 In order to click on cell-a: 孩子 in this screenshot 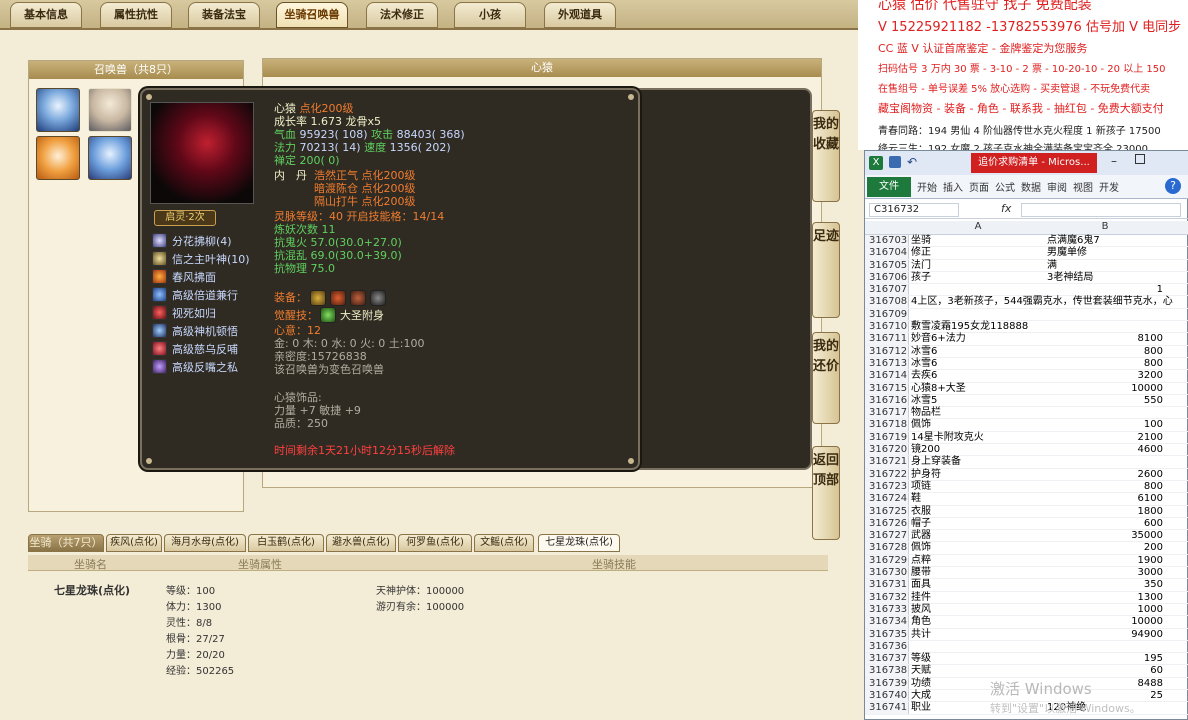, I will do `click(978, 278)`.